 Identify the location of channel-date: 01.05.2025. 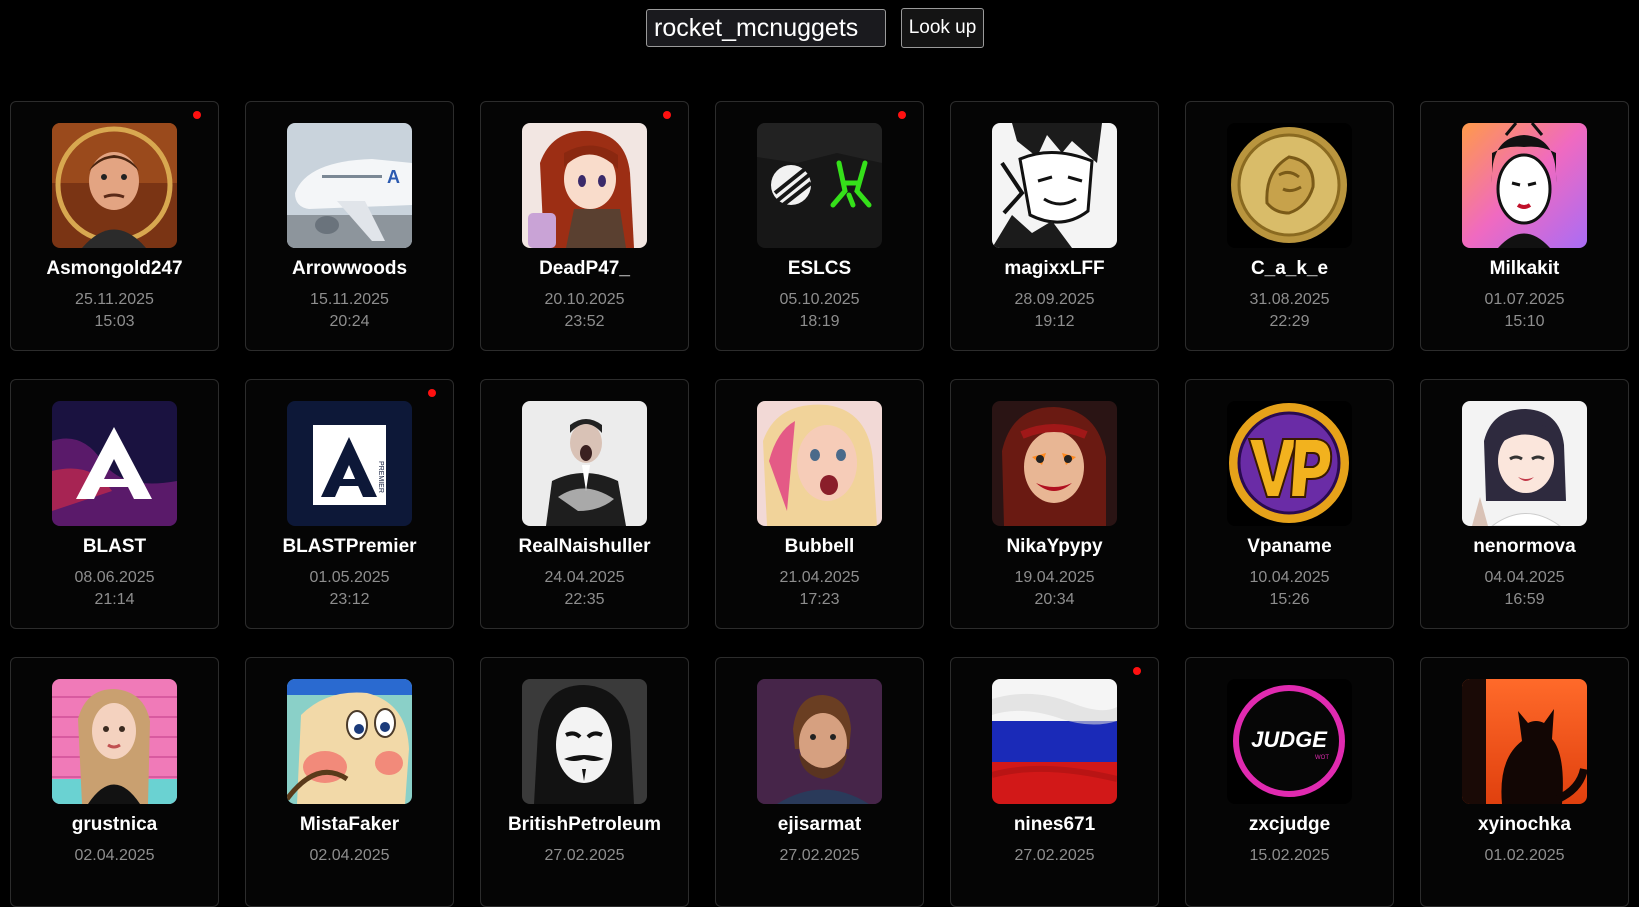
(349, 577).